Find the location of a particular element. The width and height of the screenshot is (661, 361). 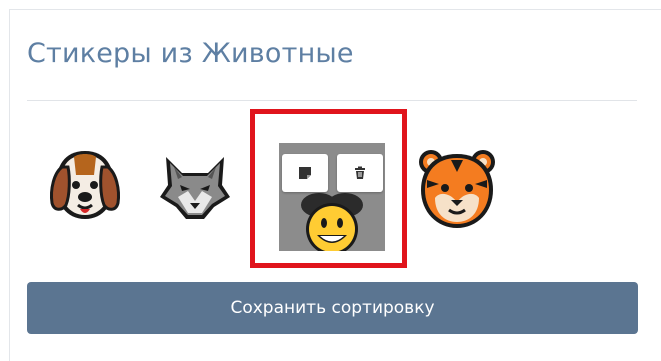

sticker-wolf is located at coordinates (195, 186).